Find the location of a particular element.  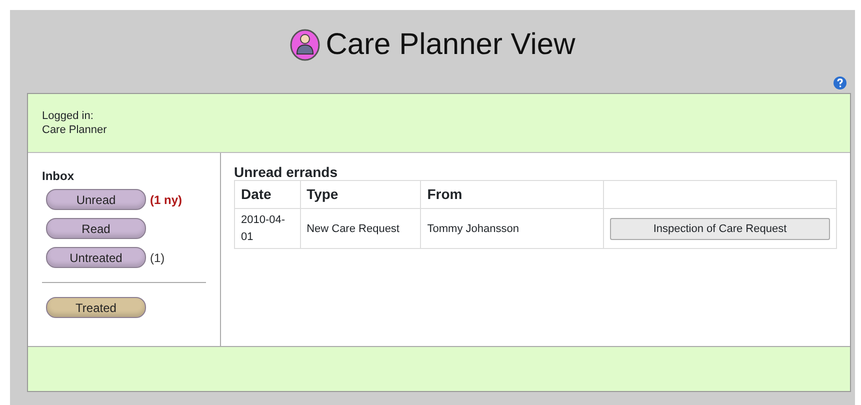

message-count: (1 ny) is located at coordinates (166, 200).